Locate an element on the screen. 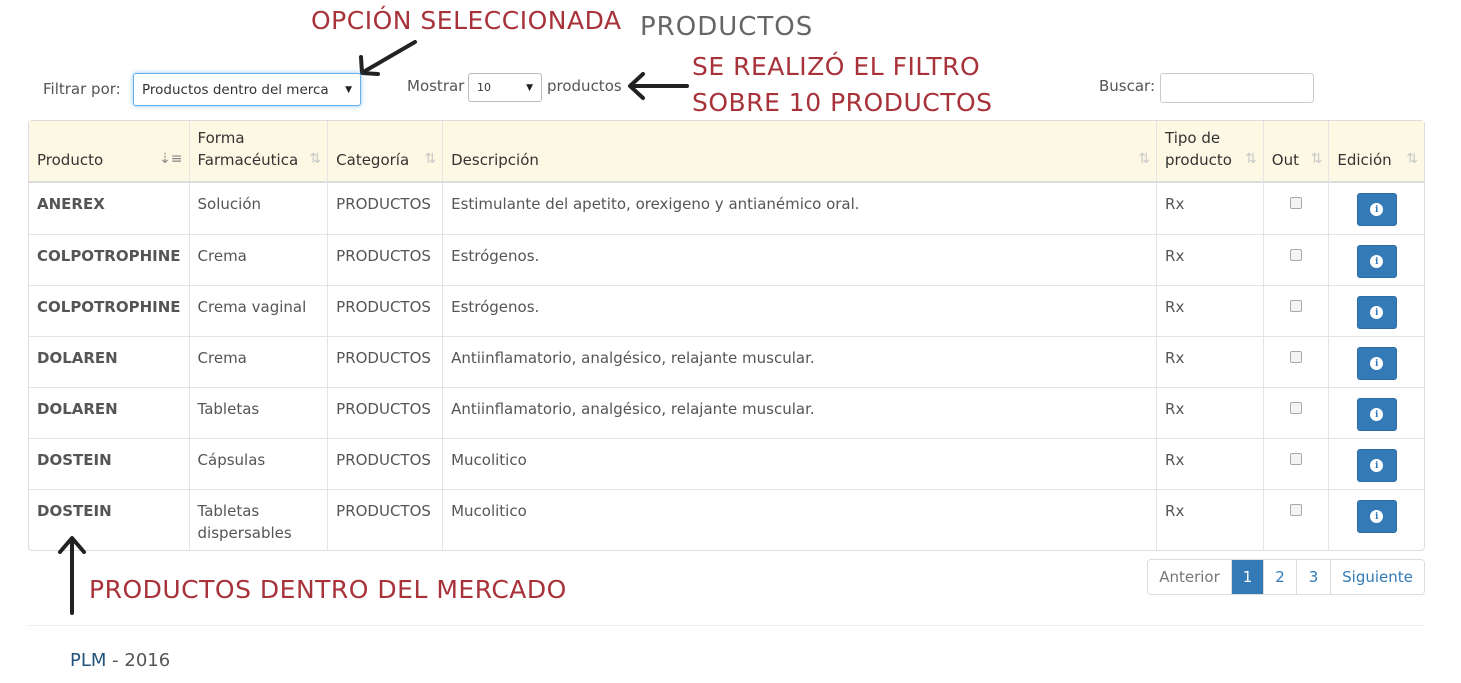 Image resolution: width=1461 pixels, height=683 pixels. column-header-out: Out ⇅ is located at coordinates (1296, 152).